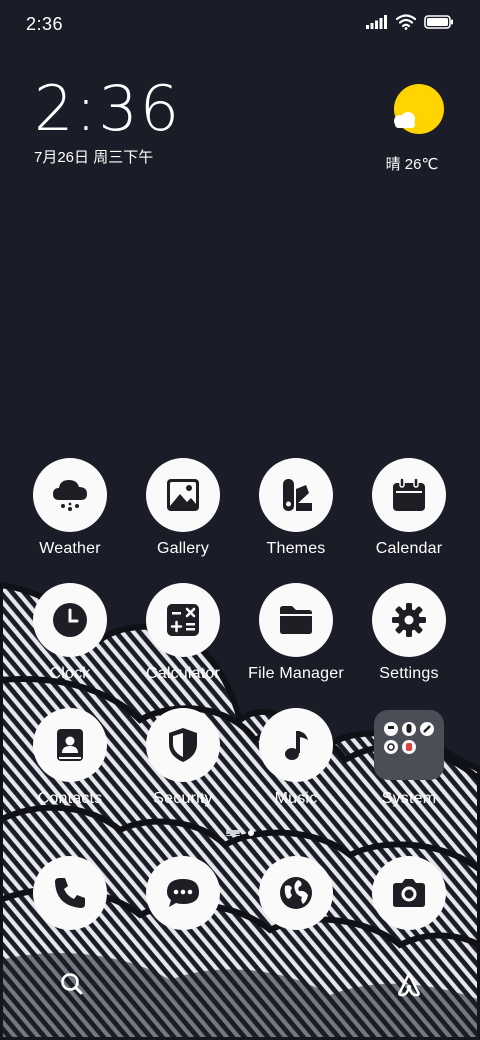 The height and width of the screenshot is (1040, 480). Describe the element at coordinates (183, 495) in the screenshot. I see `gallery-icon` at that location.